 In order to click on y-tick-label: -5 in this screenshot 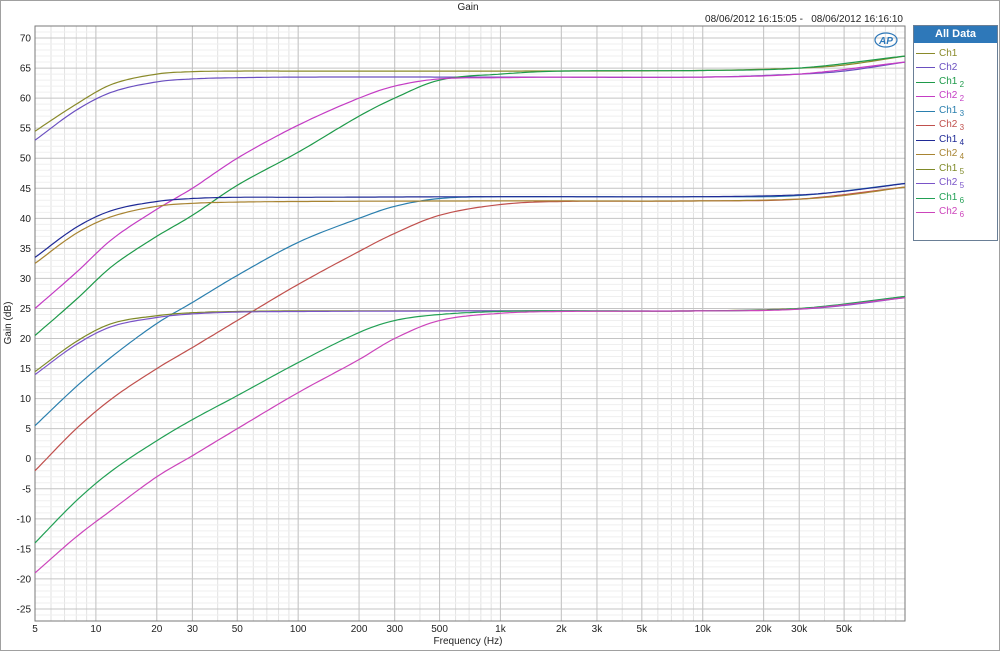, I will do `click(26, 489)`.